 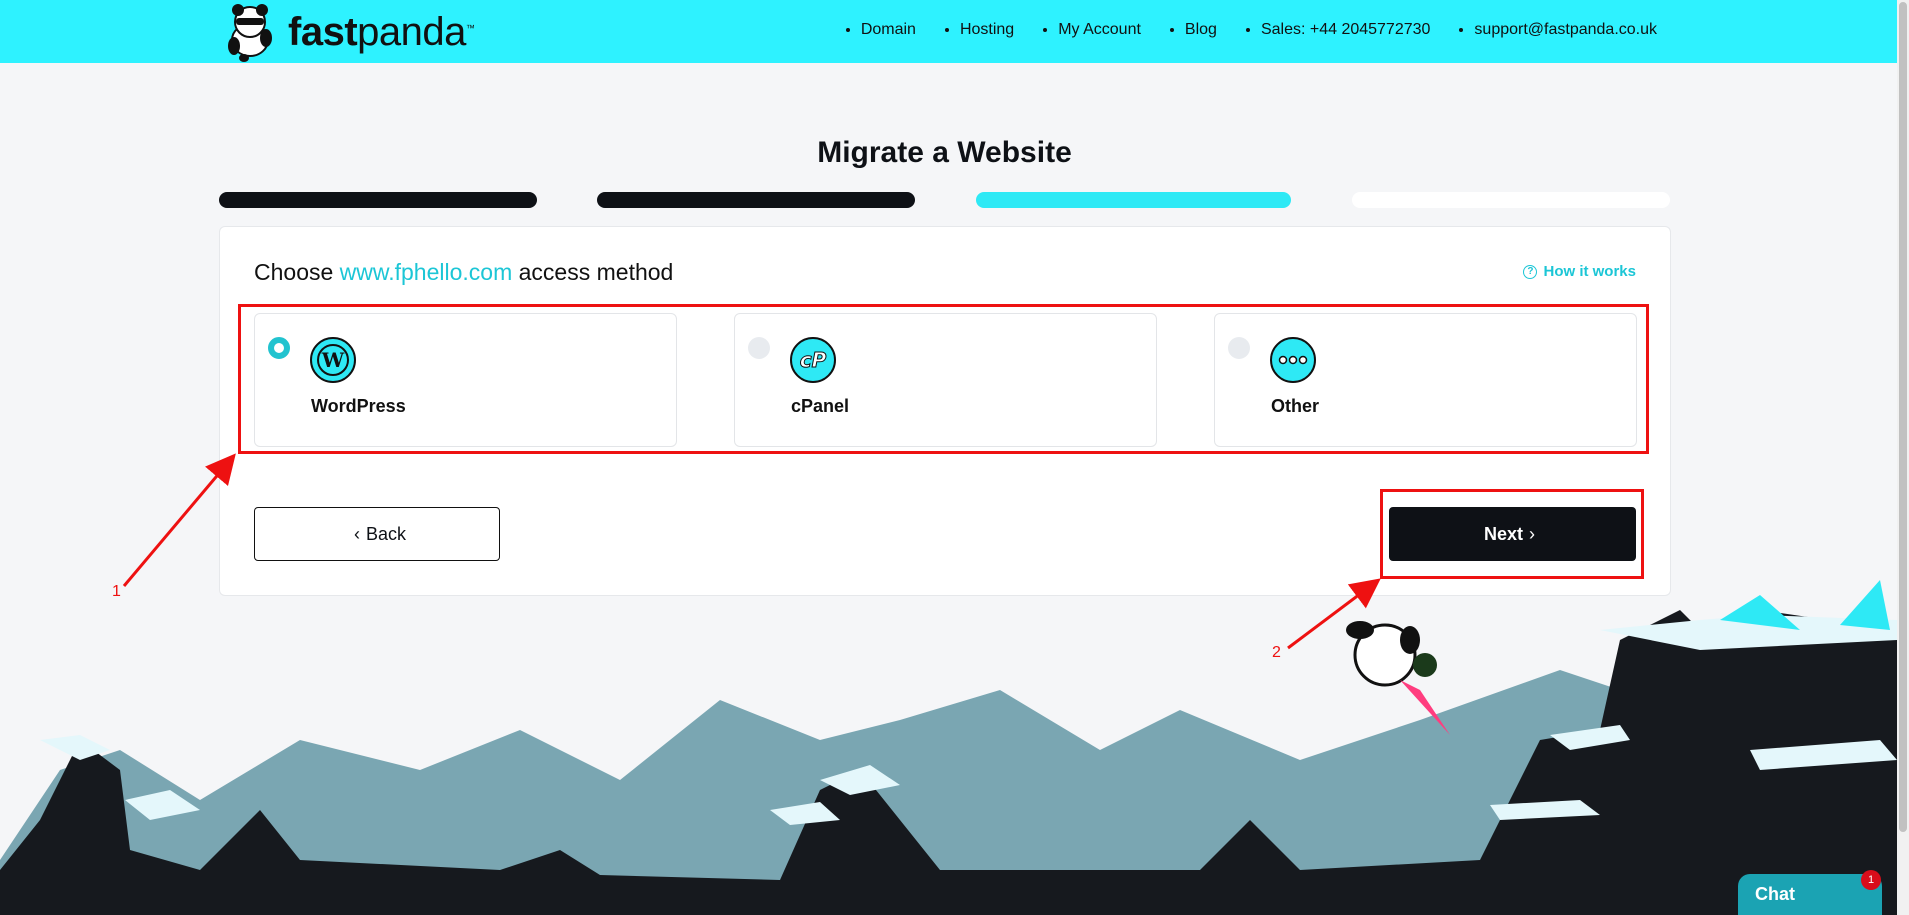 What do you see at coordinates (1871, 880) in the screenshot?
I see `chat-notification-badge: 1` at bounding box center [1871, 880].